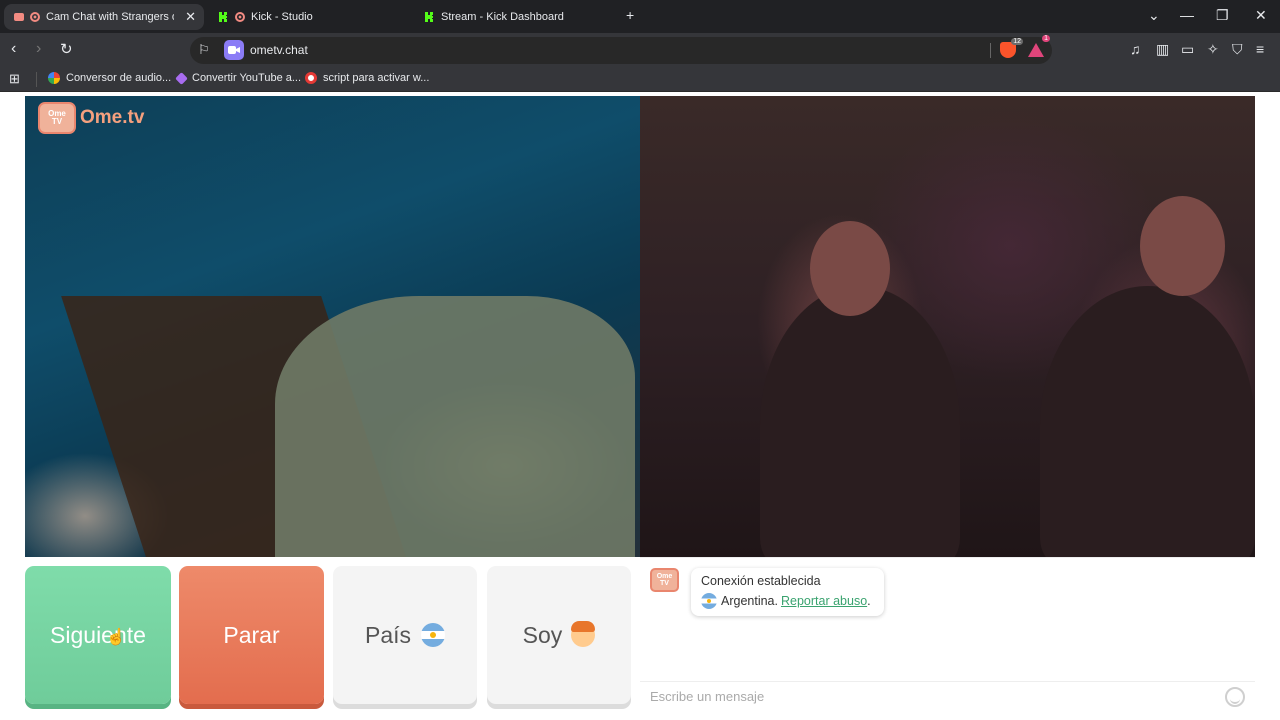  I want to click on ometv-logo: Ome TV Ome.tv, so click(91, 118).